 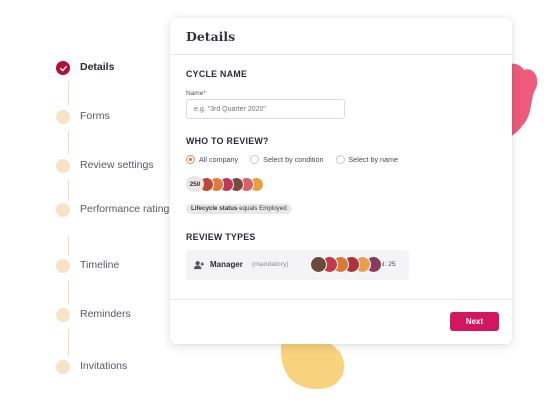 What do you see at coordinates (125, 209) in the screenshot?
I see `step-label: Performance rating` at bounding box center [125, 209].